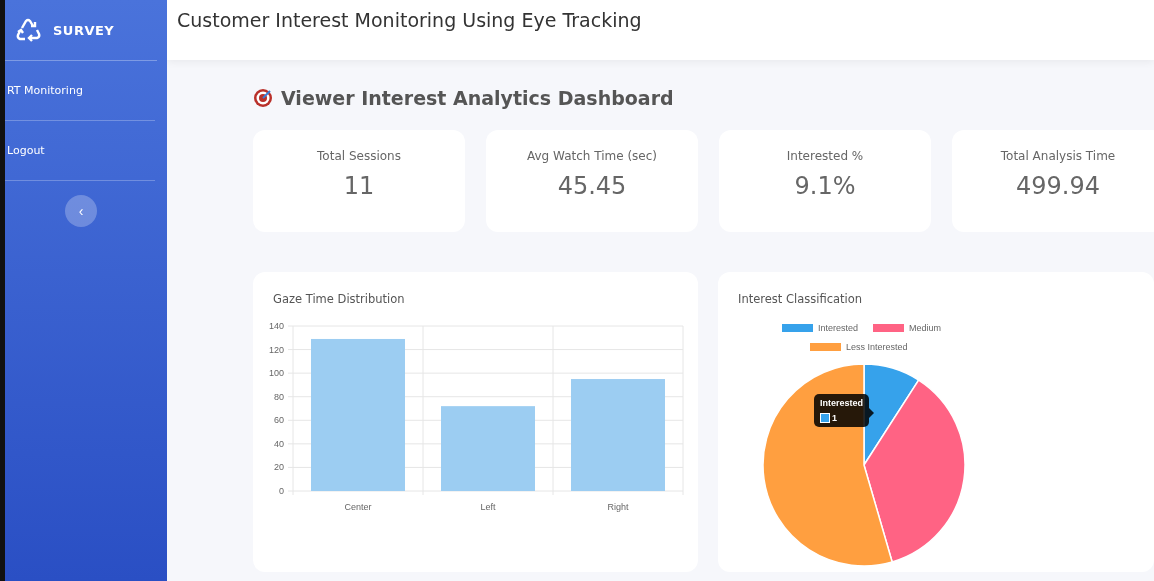 The image size is (1154, 581). I want to click on chart-title: Gaze Time Distribution, so click(339, 298).